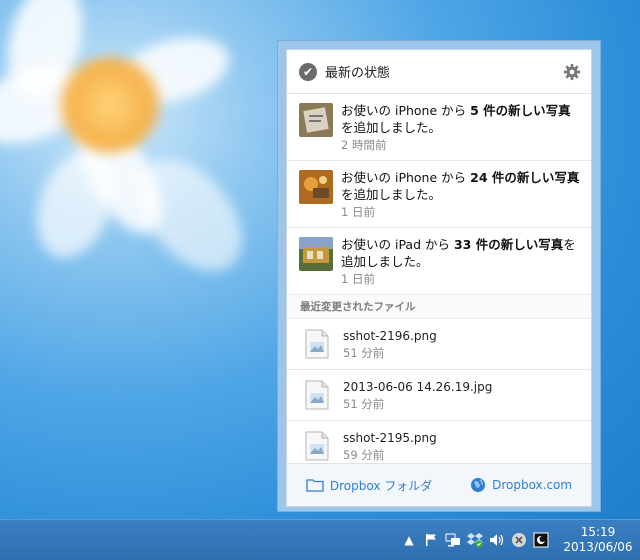 Image resolution: width=640 pixels, height=560 pixels. What do you see at coordinates (390, 335) in the screenshot?
I see `file-name: sshot-2196.png` at bounding box center [390, 335].